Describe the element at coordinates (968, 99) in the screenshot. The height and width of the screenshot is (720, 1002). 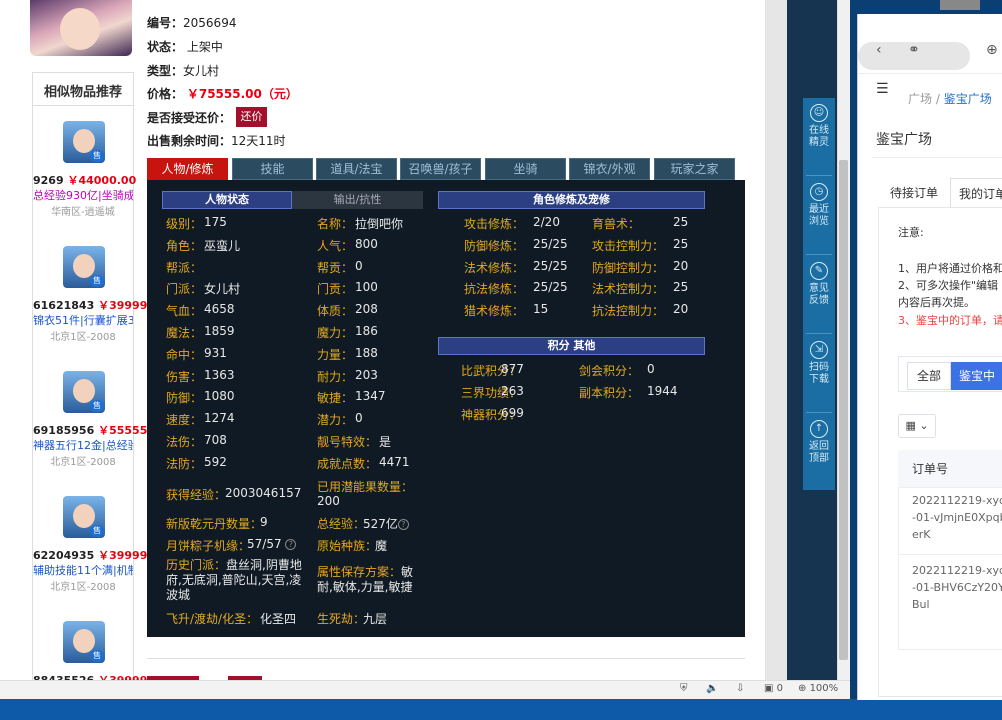
I see `breadcrumb-current: 鉴宝广场` at that location.